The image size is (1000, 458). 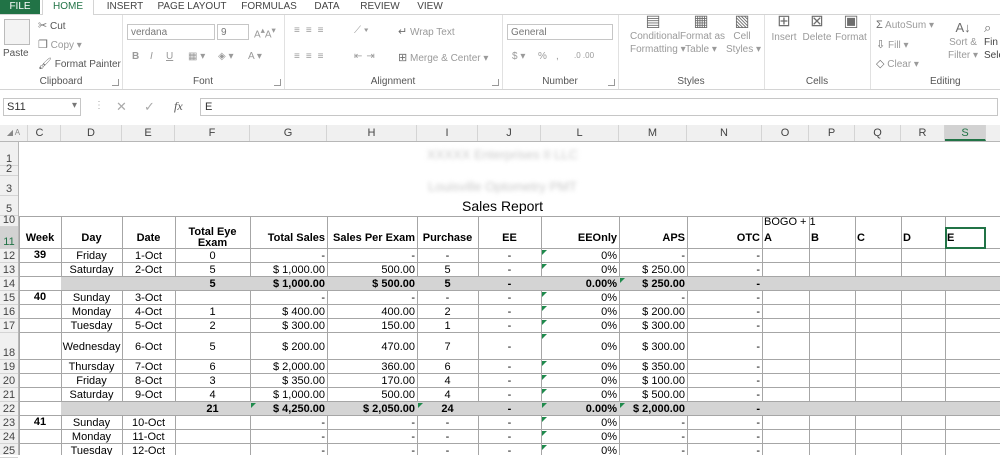 What do you see at coordinates (52, 25) in the screenshot?
I see `cut-button: ✂ Cut` at bounding box center [52, 25].